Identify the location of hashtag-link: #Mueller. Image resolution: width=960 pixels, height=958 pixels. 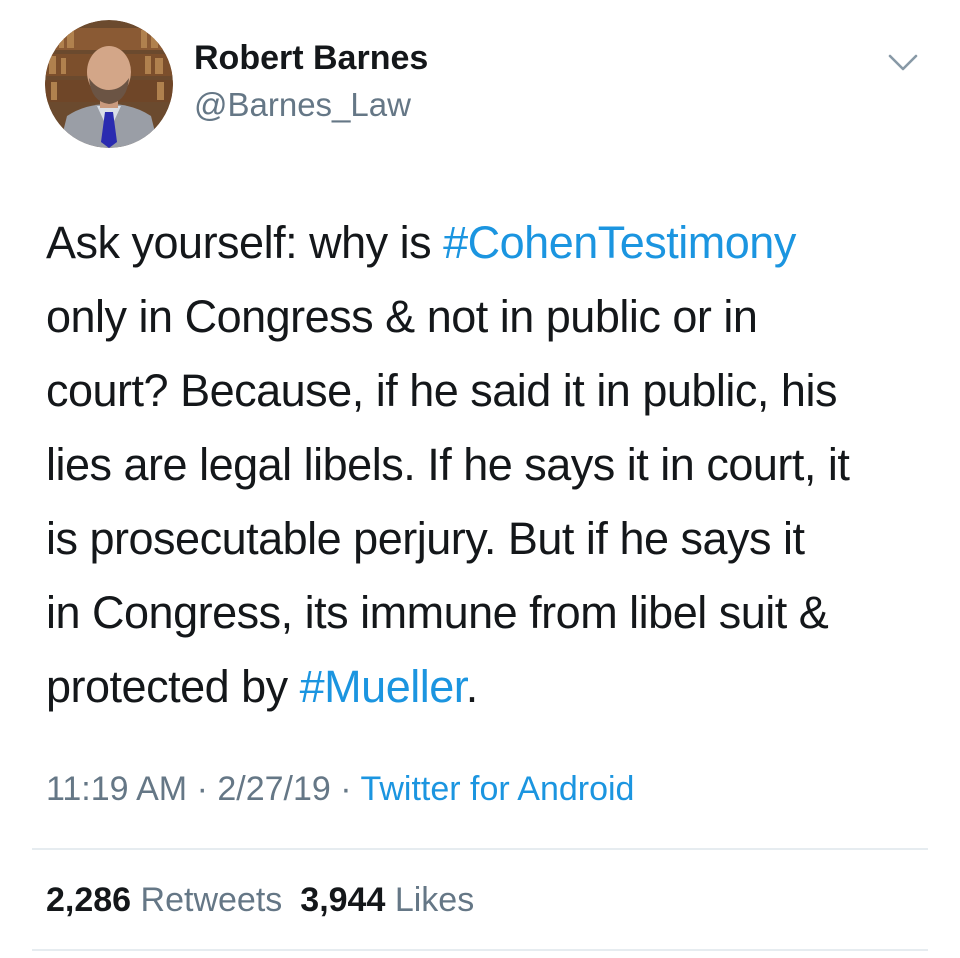
(383, 686).